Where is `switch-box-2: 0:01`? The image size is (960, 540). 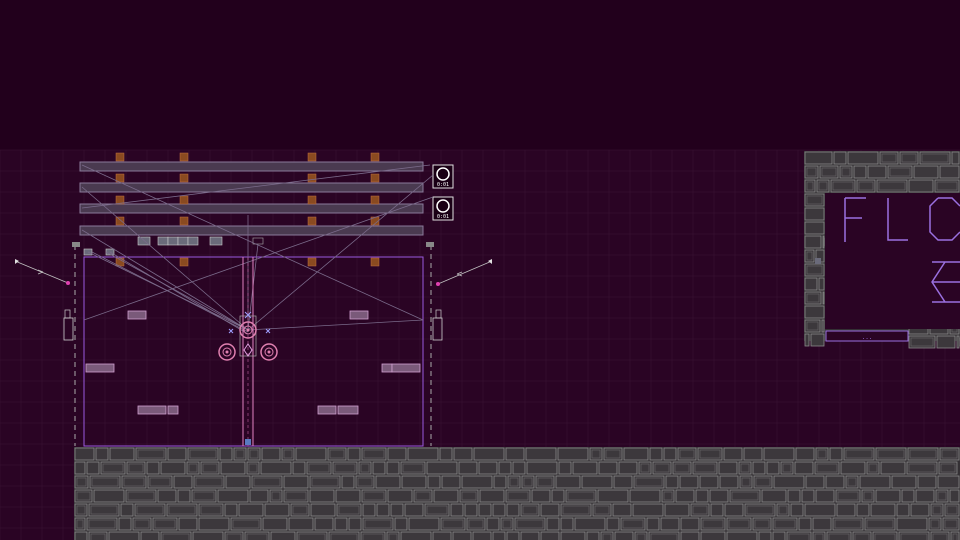 switch-box-2: 0:01 is located at coordinates (443, 208).